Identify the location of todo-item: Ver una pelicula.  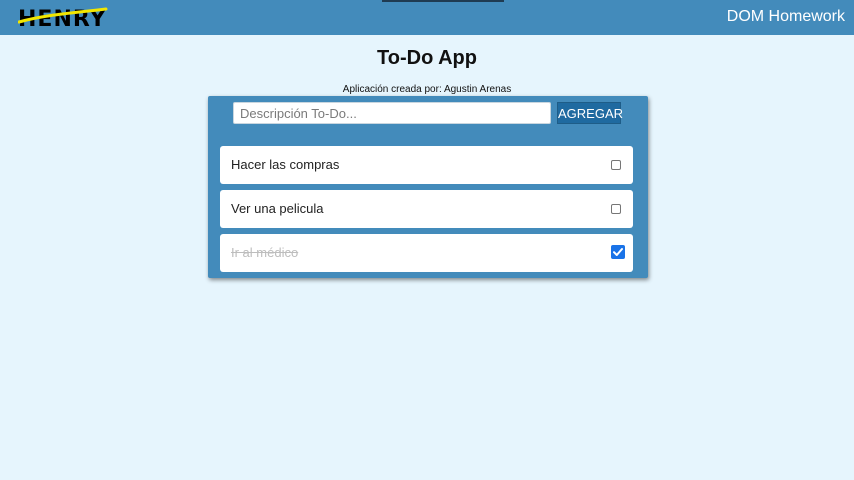
(426, 209).